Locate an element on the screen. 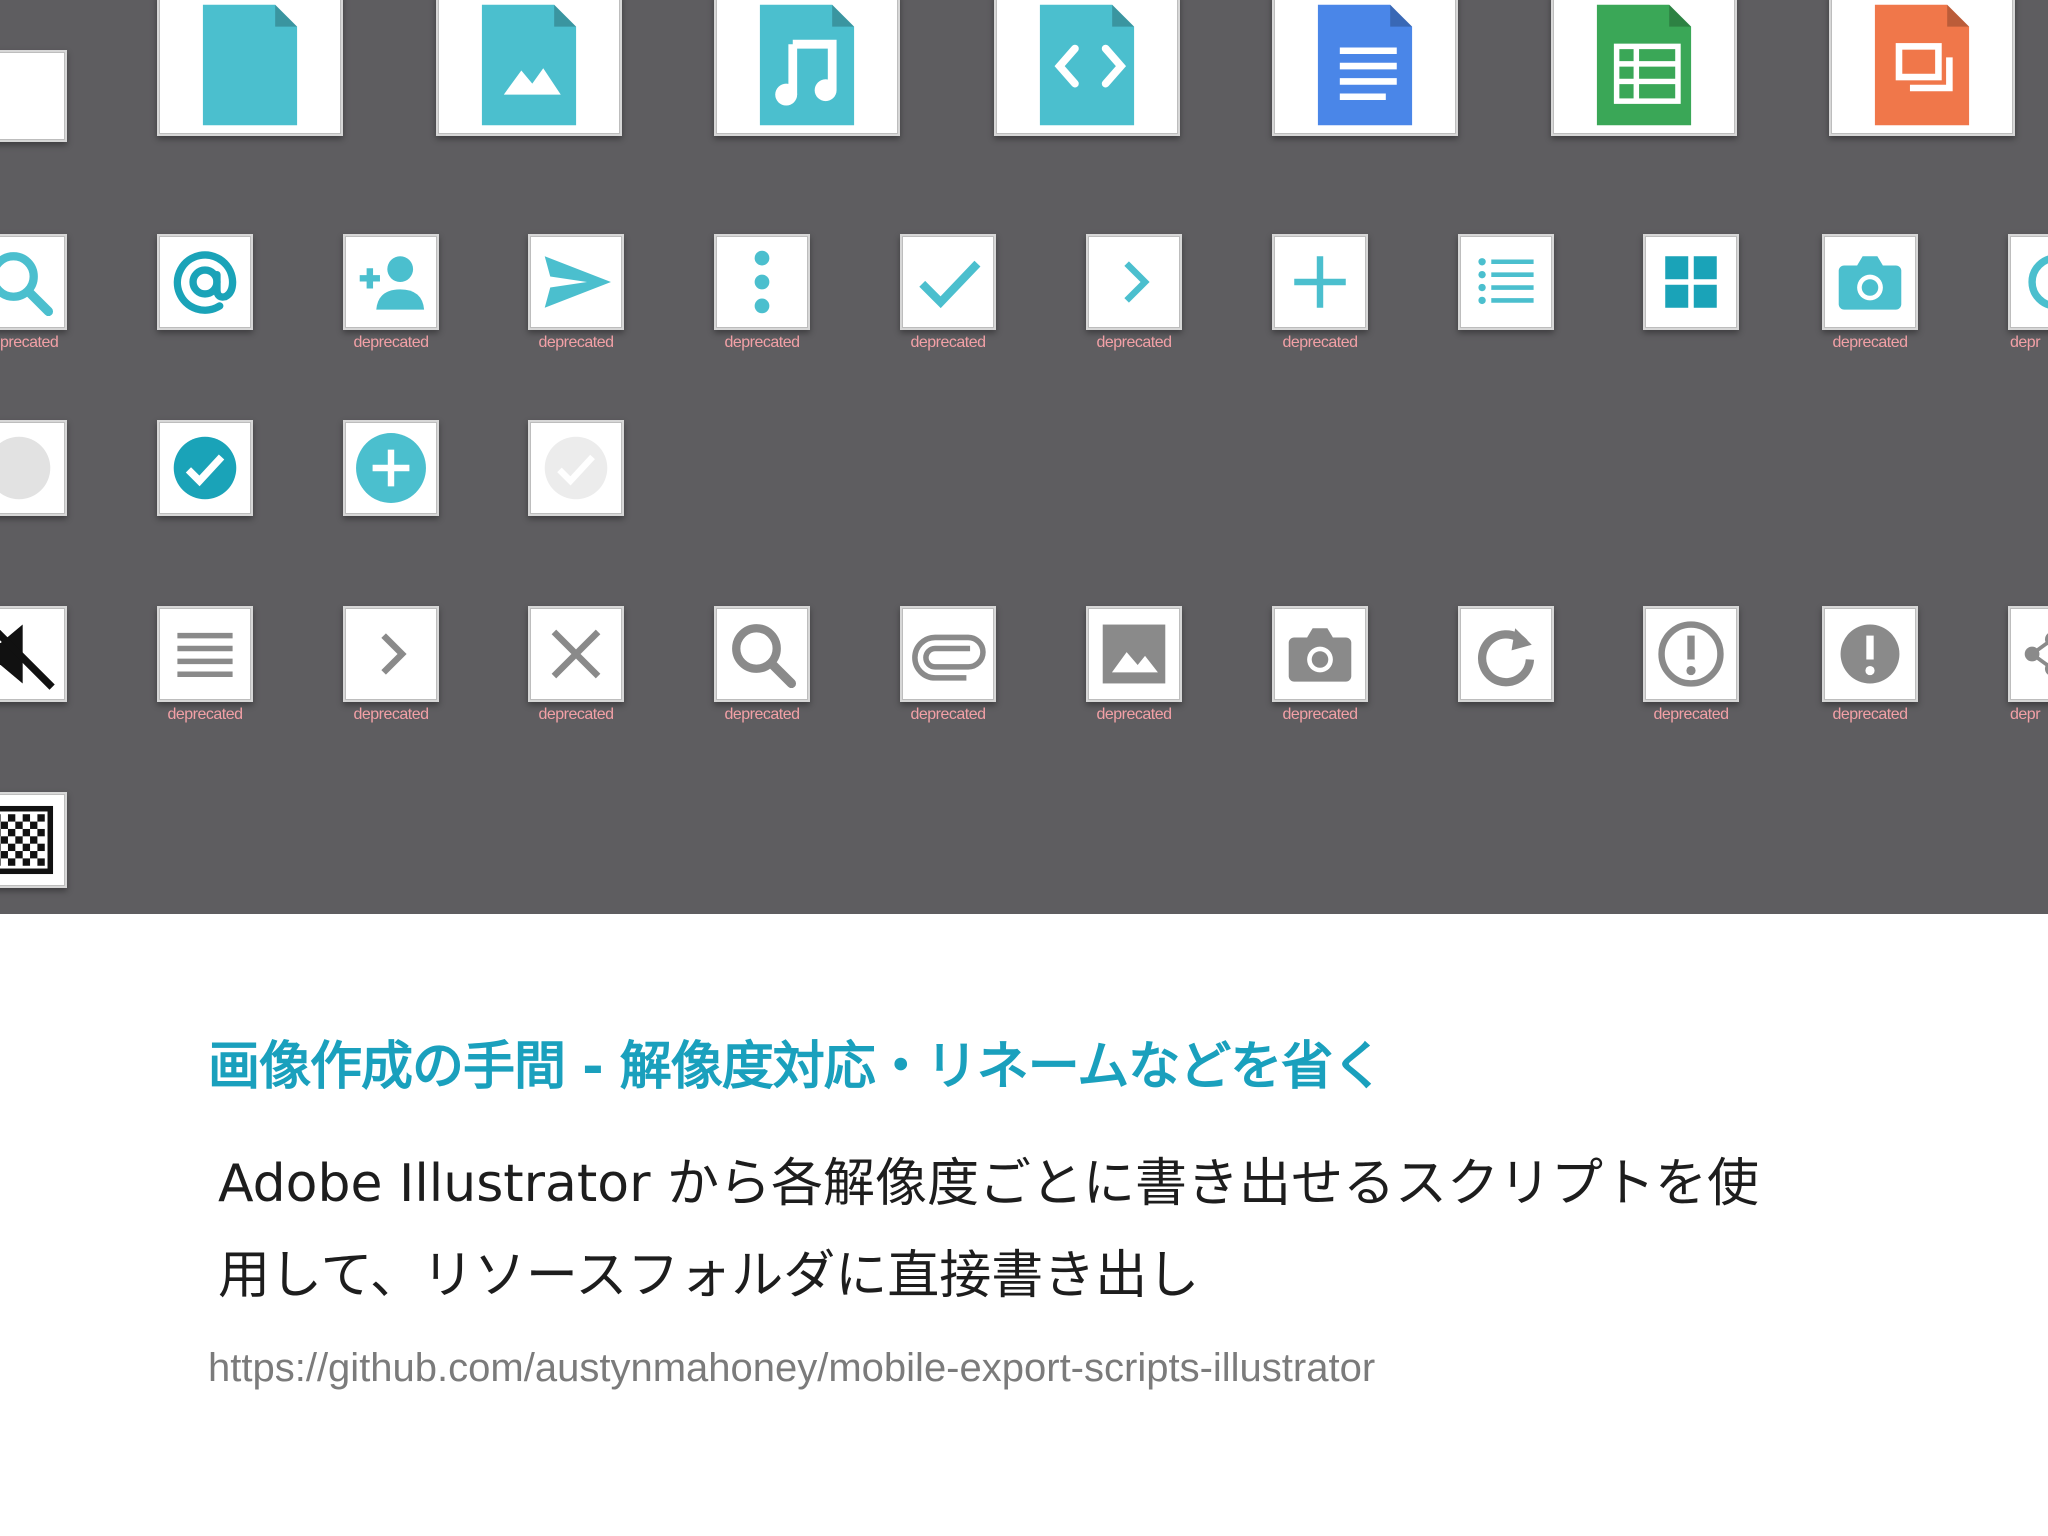 This screenshot has height=1536, width=2048. image-file-icon is located at coordinates (529, 65).